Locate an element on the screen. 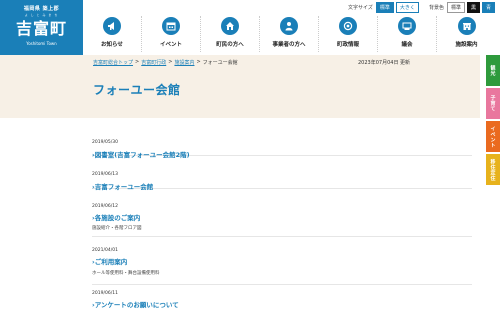  updated-date: 2023年07月04日 更新 is located at coordinates (384, 63).